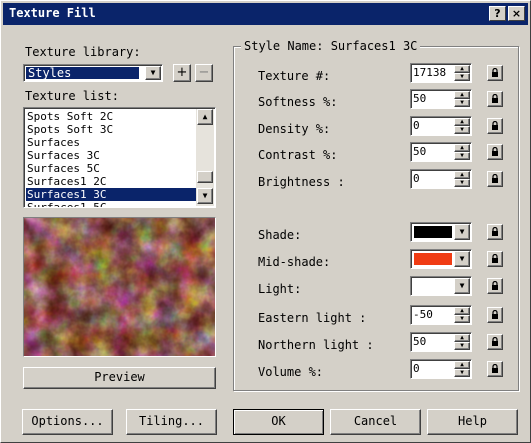  Describe the element at coordinates (298, 102) in the screenshot. I see `param-label: Softness %:` at that location.